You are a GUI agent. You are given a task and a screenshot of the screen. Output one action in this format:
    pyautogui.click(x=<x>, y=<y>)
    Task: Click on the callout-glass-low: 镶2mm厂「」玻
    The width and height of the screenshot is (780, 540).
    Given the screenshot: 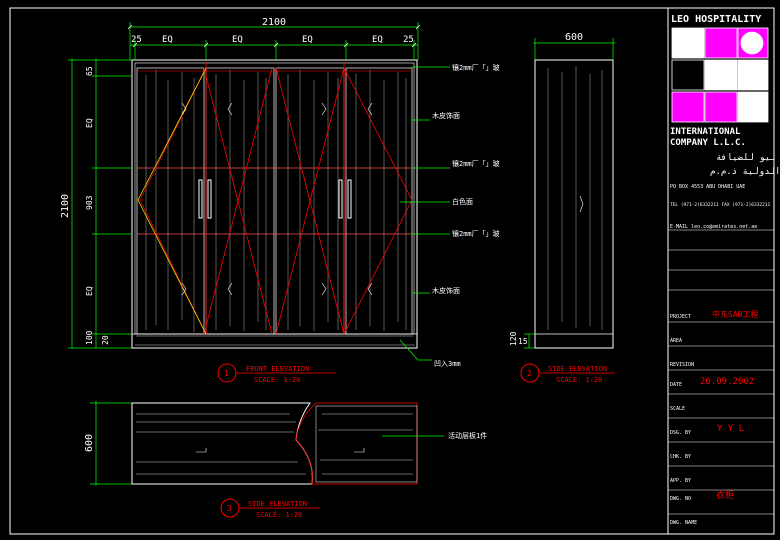 What is the action you would take?
    pyautogui.click(x=476, y=233)
    